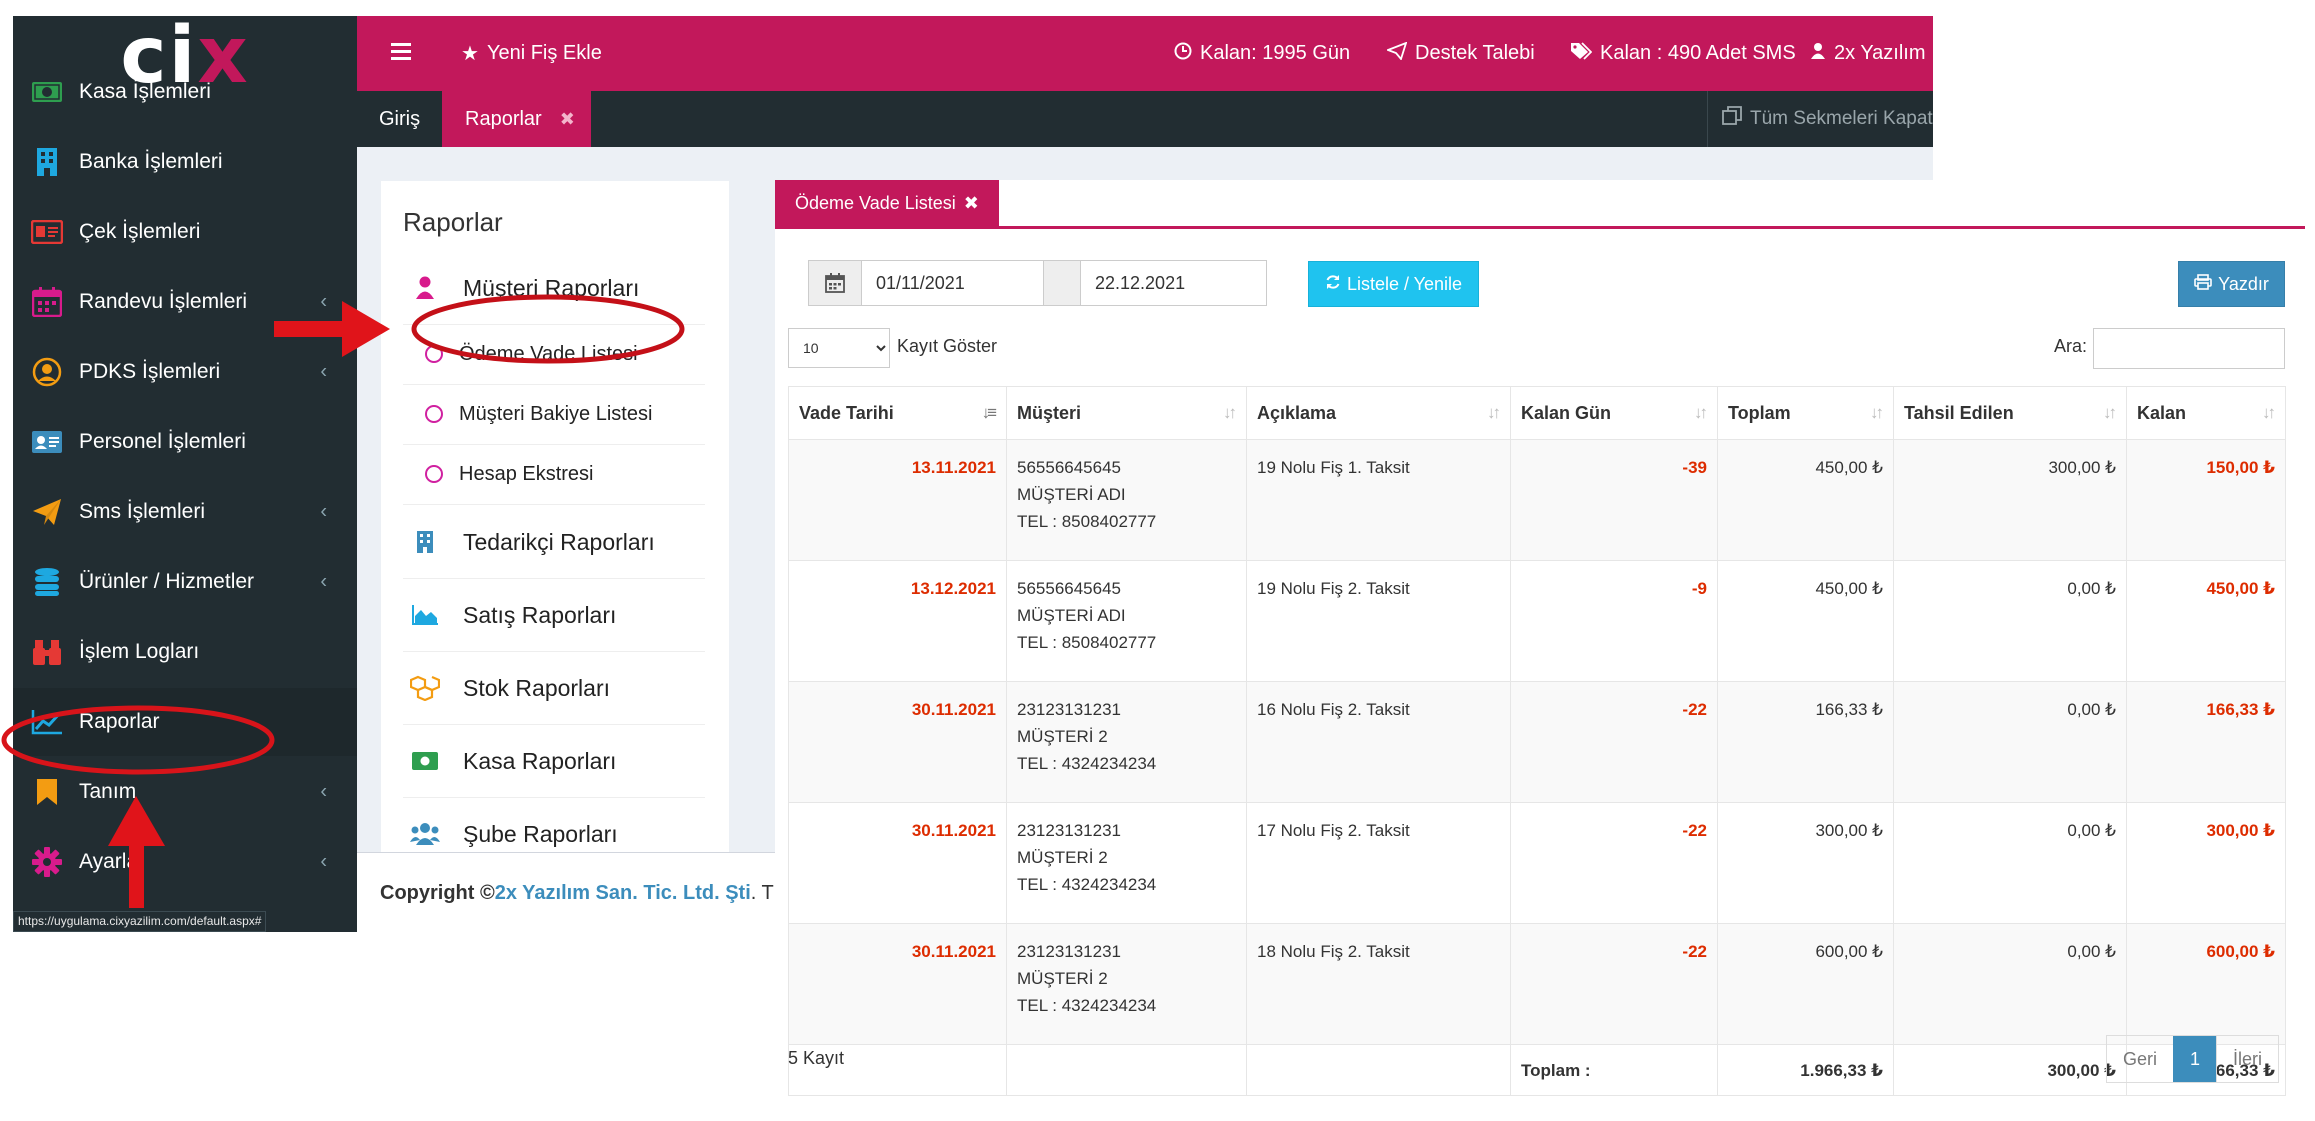 The height and width of the screenshot is (1121, 2315). What do you see at coordinates (1378, 413) in the screenshot?
I see `column-header: Açıklama ↓↑` at bounding box center [1378, 413].